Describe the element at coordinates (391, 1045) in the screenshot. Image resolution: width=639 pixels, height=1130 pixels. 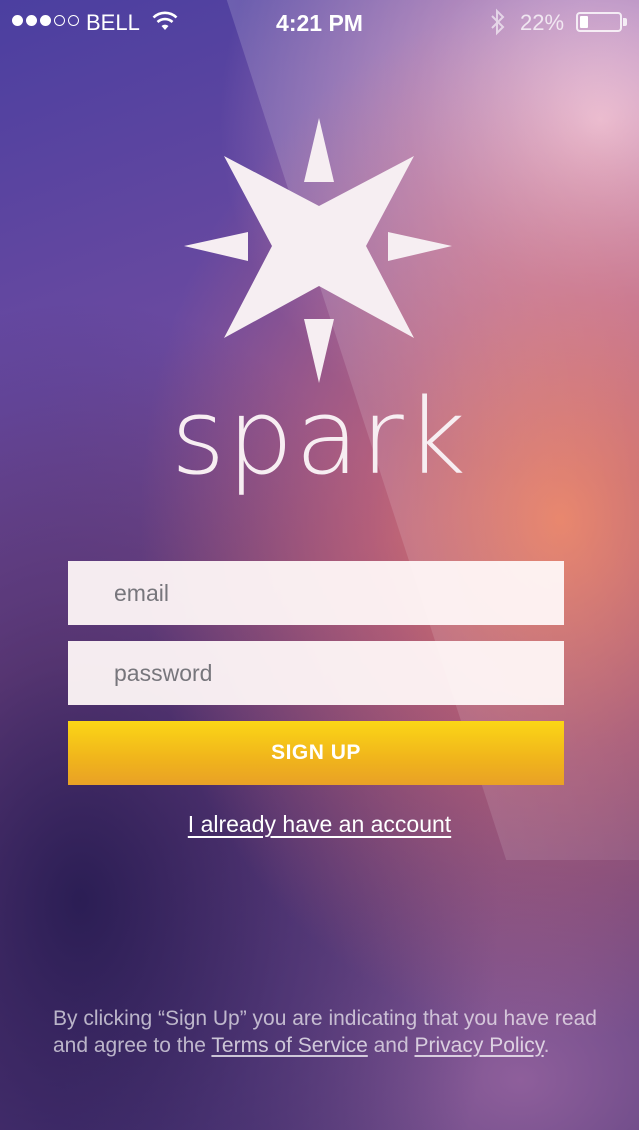
I see `legal-text: and` at that location.